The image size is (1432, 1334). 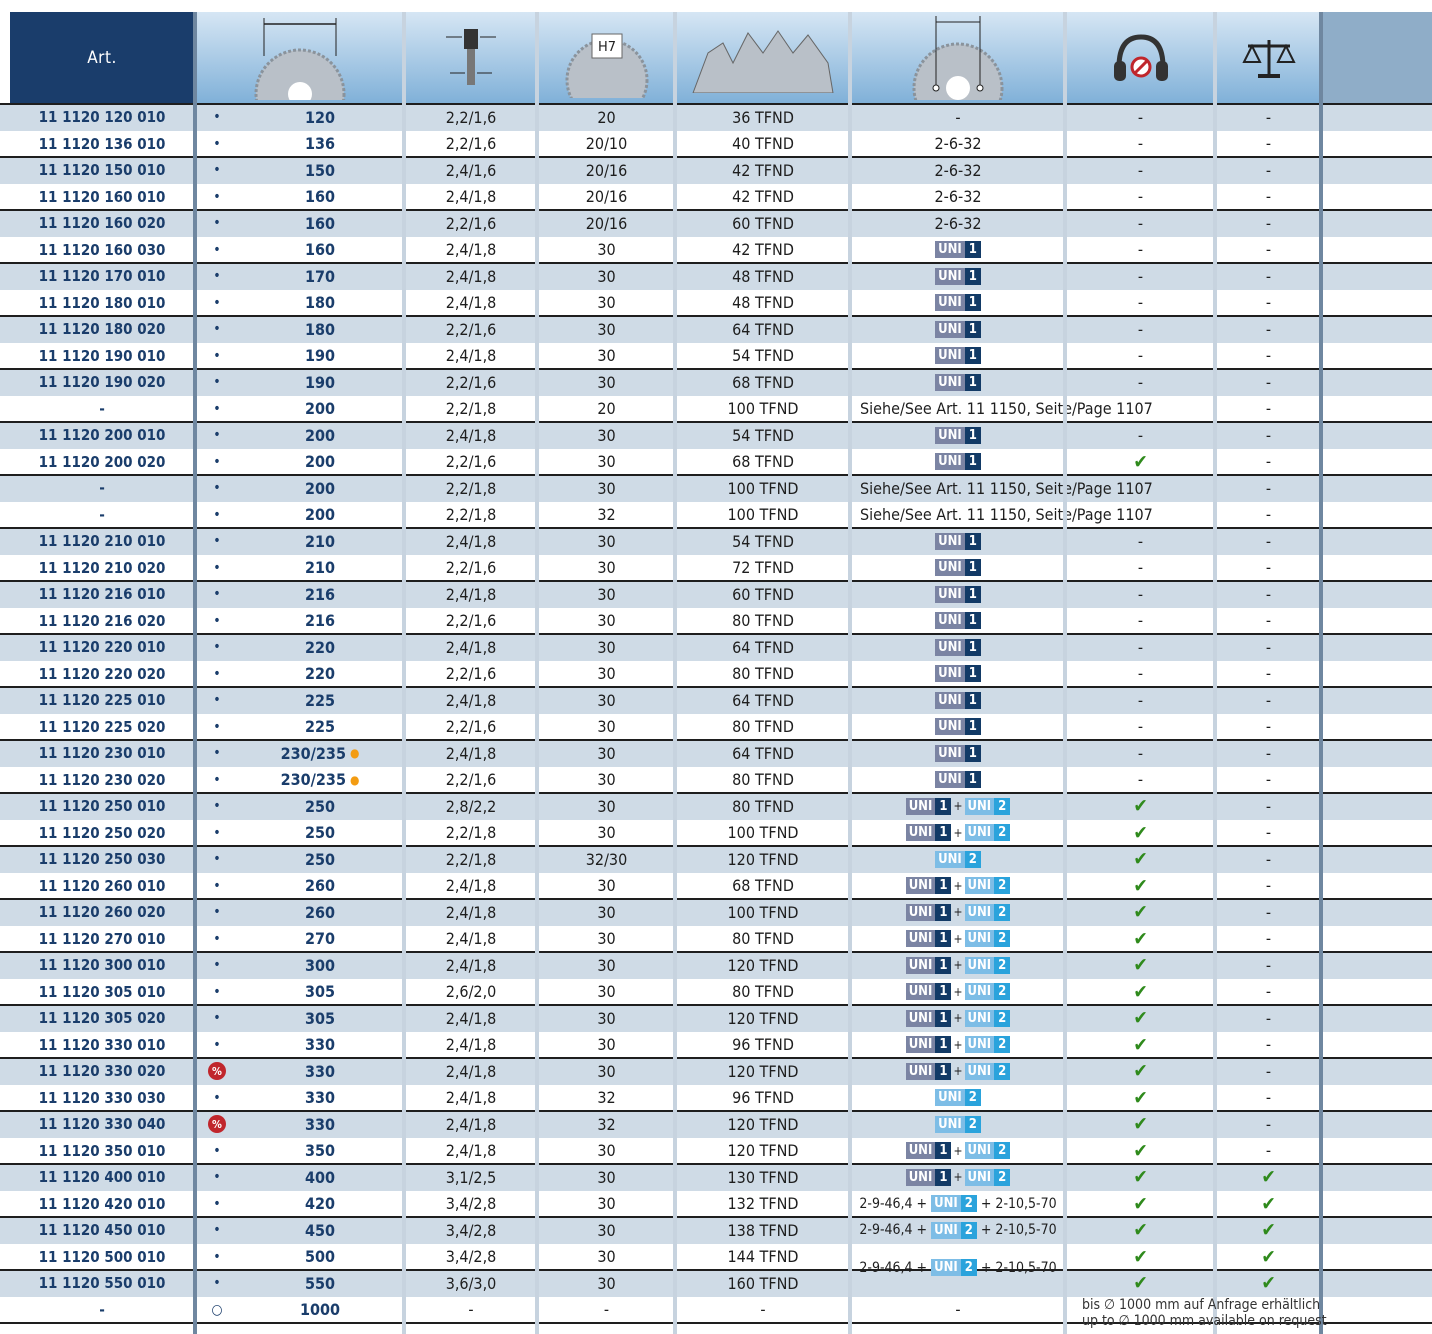 What do you see at coordinates (471, 992) in the screenshot?
I see `cell-kerf: 2,6/2,0` at bounding box center [471, 992].